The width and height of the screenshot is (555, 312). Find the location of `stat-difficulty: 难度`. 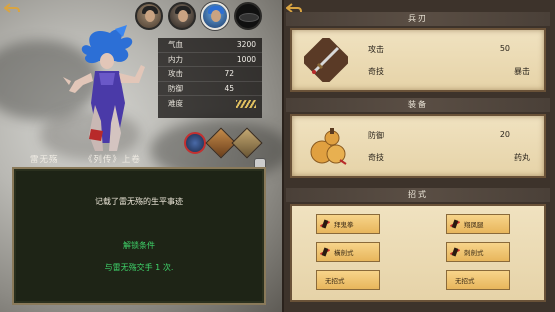

stat-difficulty: 难度 is located at coordinates (210, 103).